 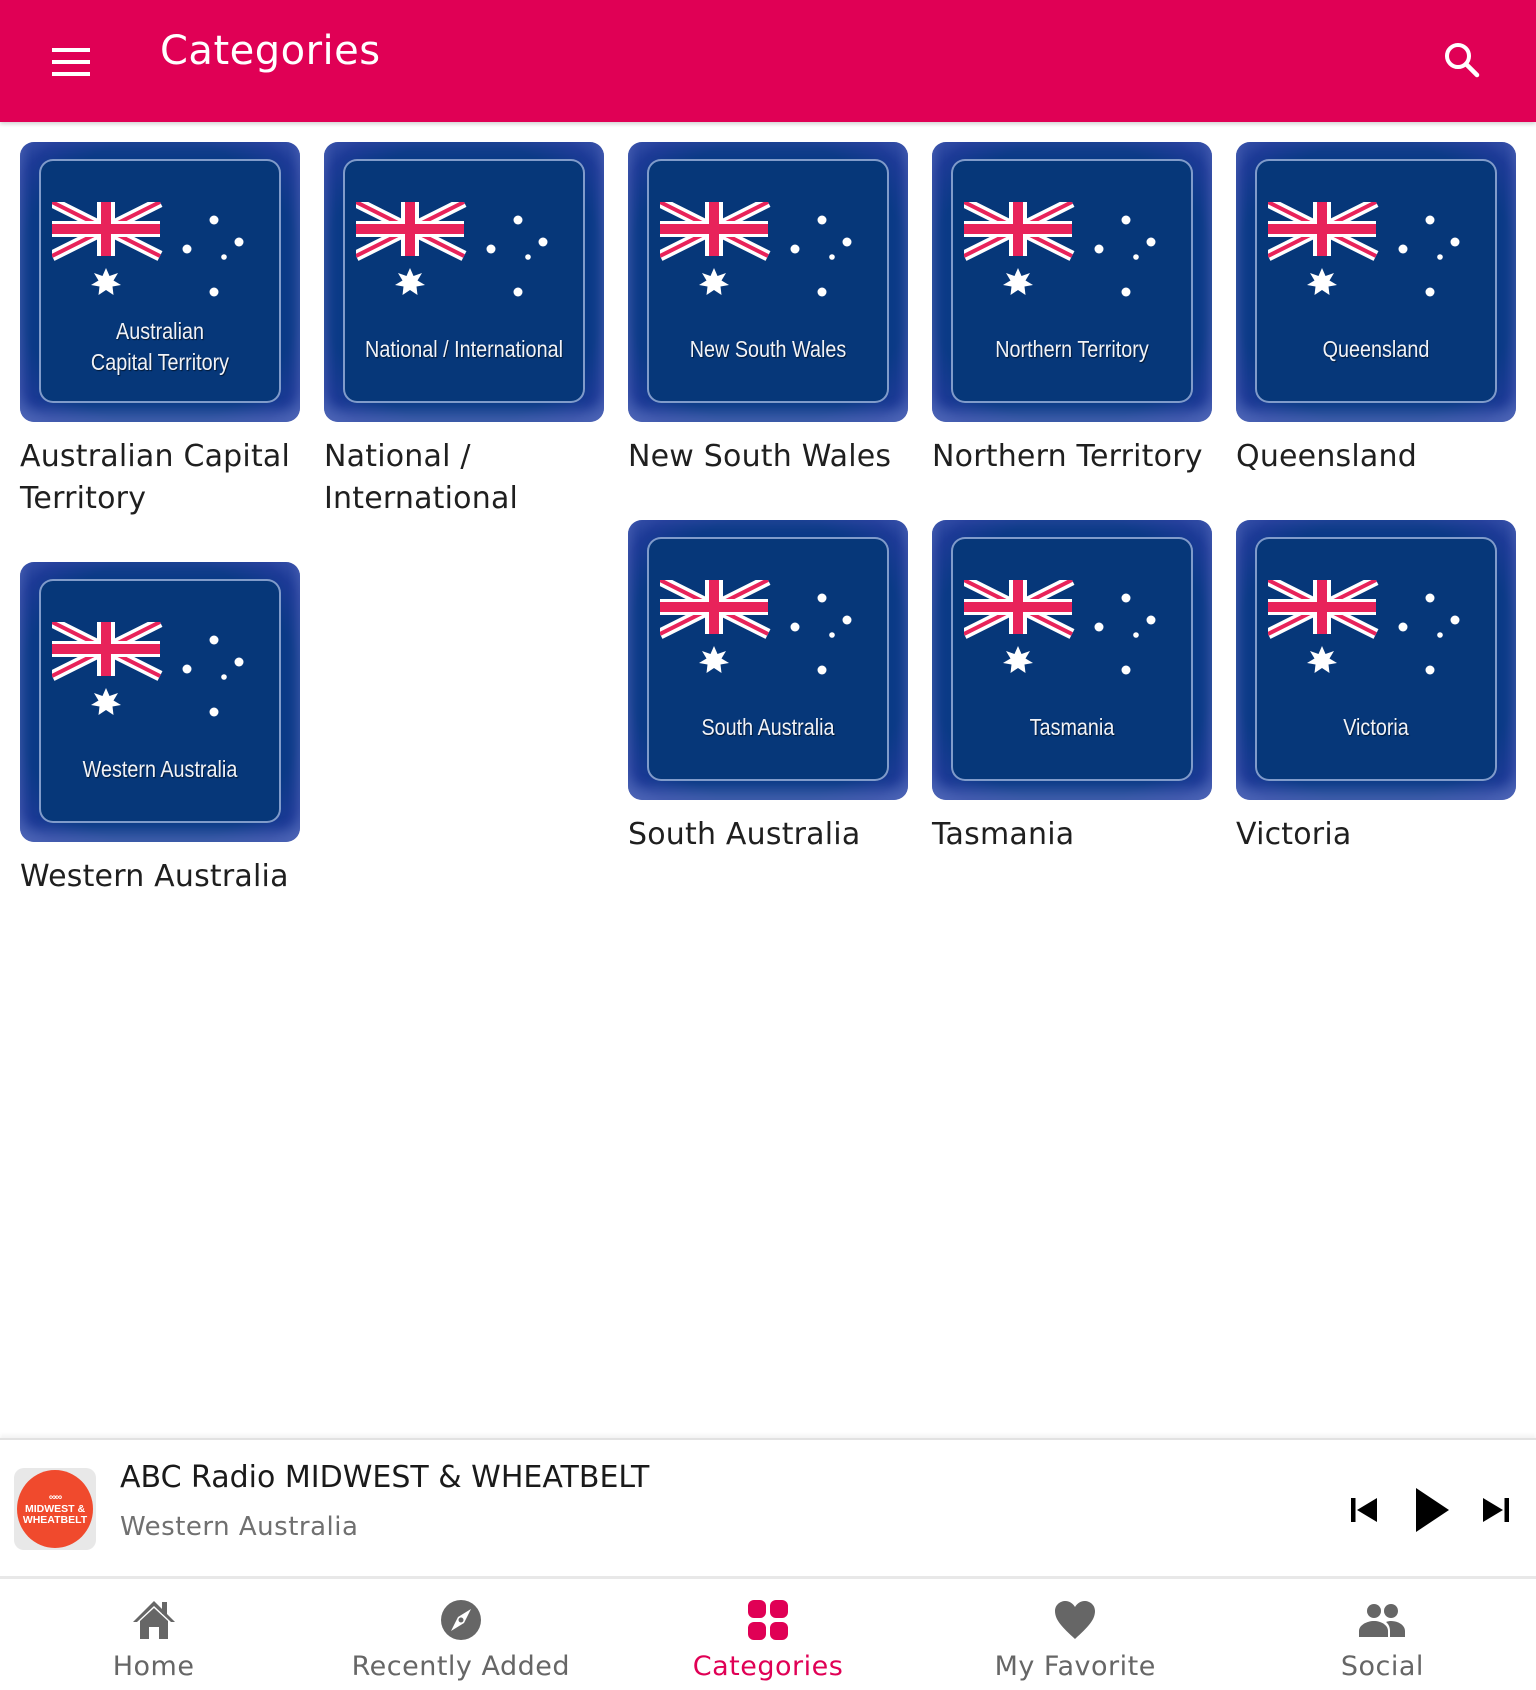 I want to click on category-thumbnail: Tasmania, so click(x=1072, y=660).